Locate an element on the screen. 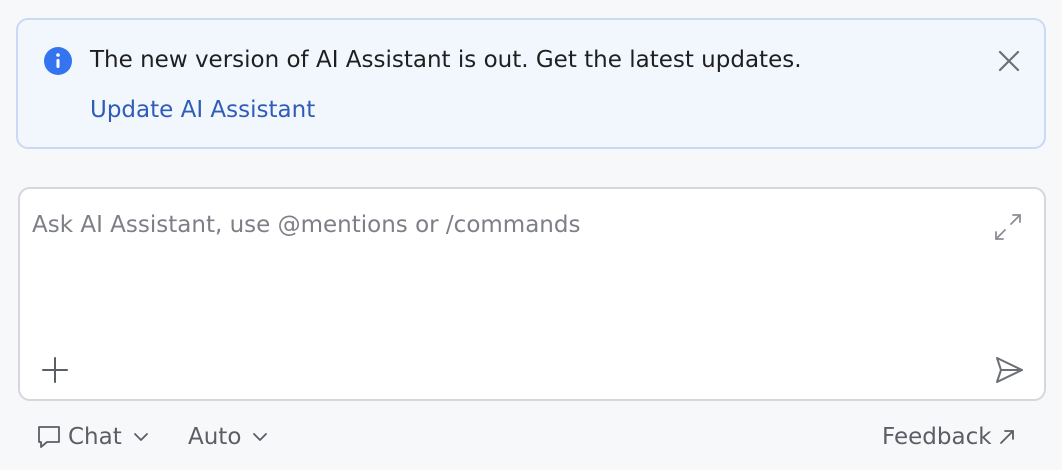 The height and width of the screenshot is (470, 1062). info-icon is located at coordinates (58, 61).